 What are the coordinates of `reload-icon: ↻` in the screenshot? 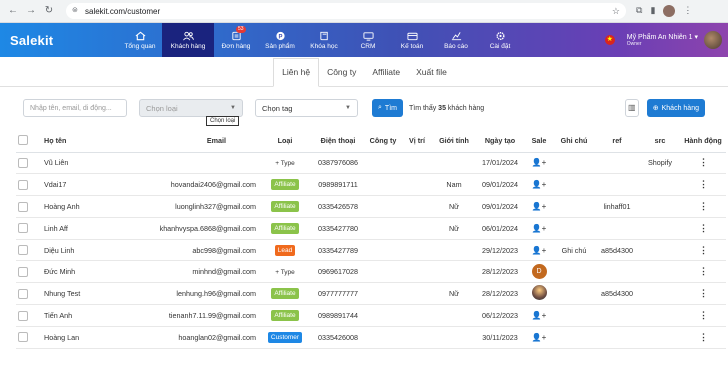 It's located at (49, 11).